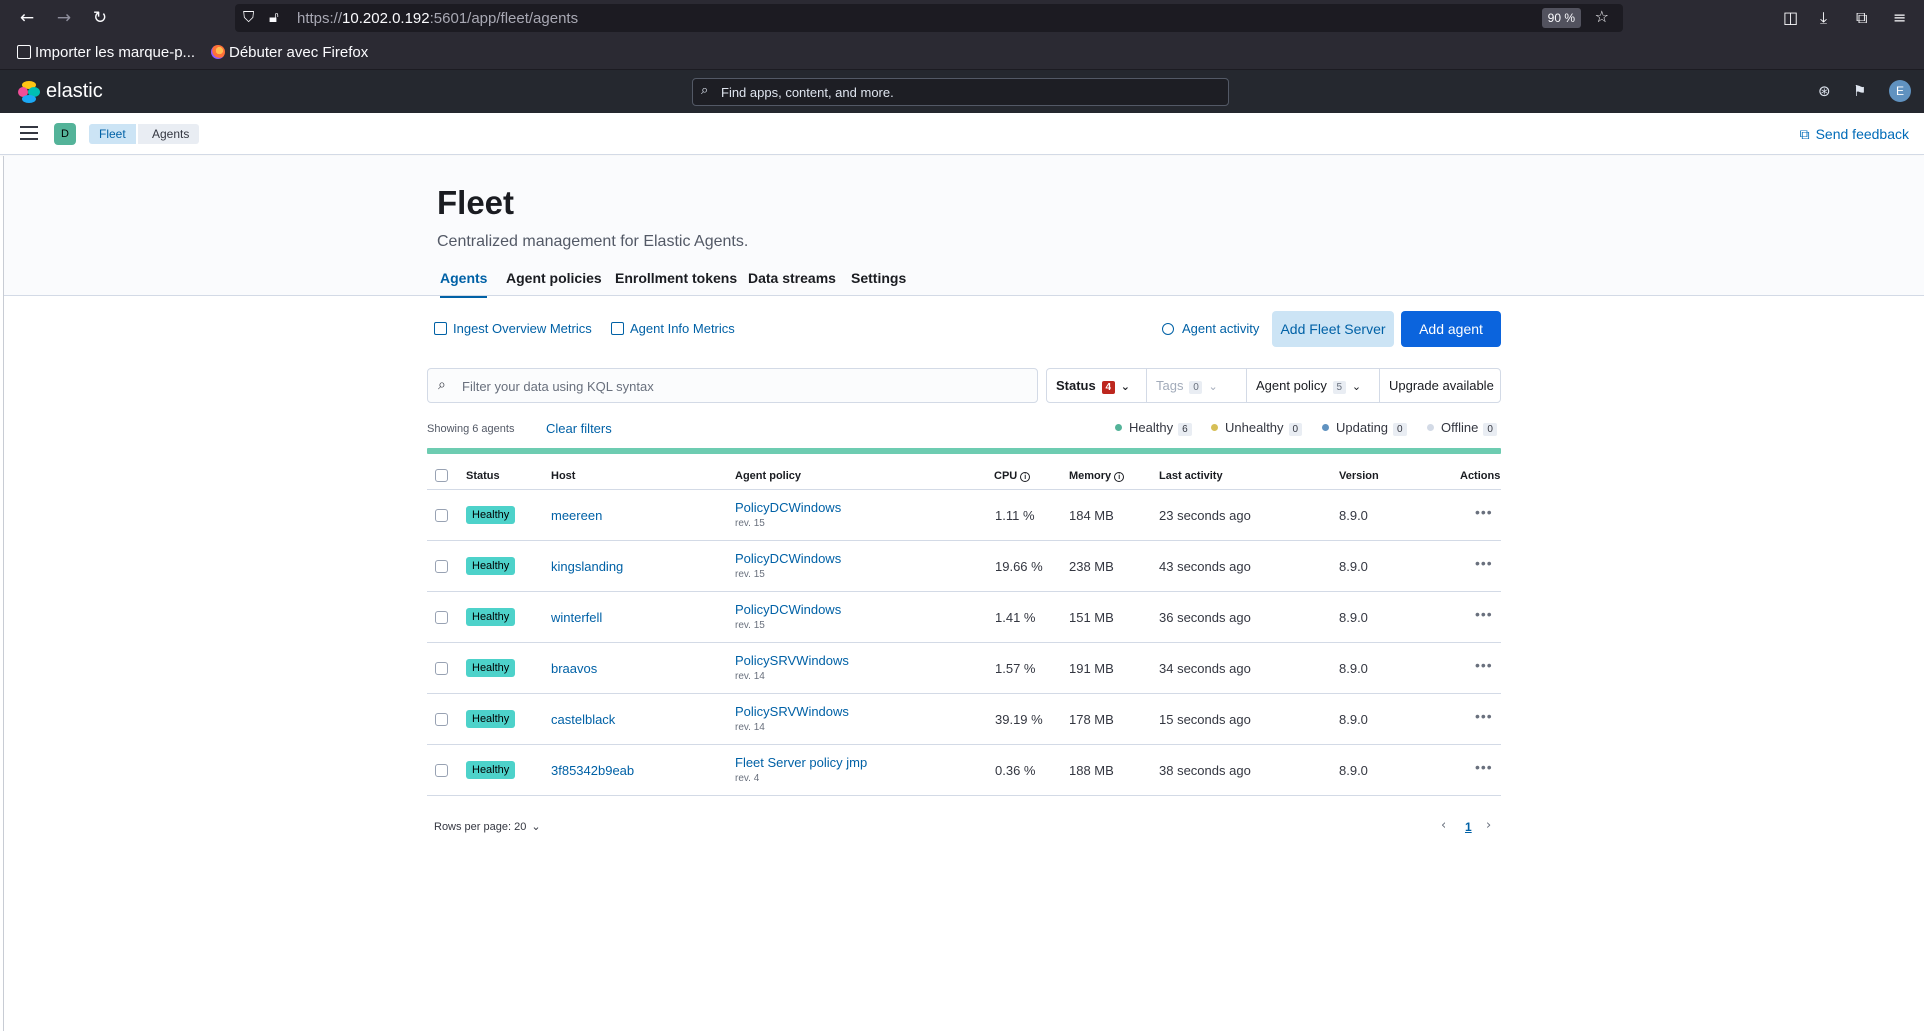  What do you see at coordinates (576, 617) in the screenshot?
I see `host-link: winterfell` at bounding box center [576, 617].